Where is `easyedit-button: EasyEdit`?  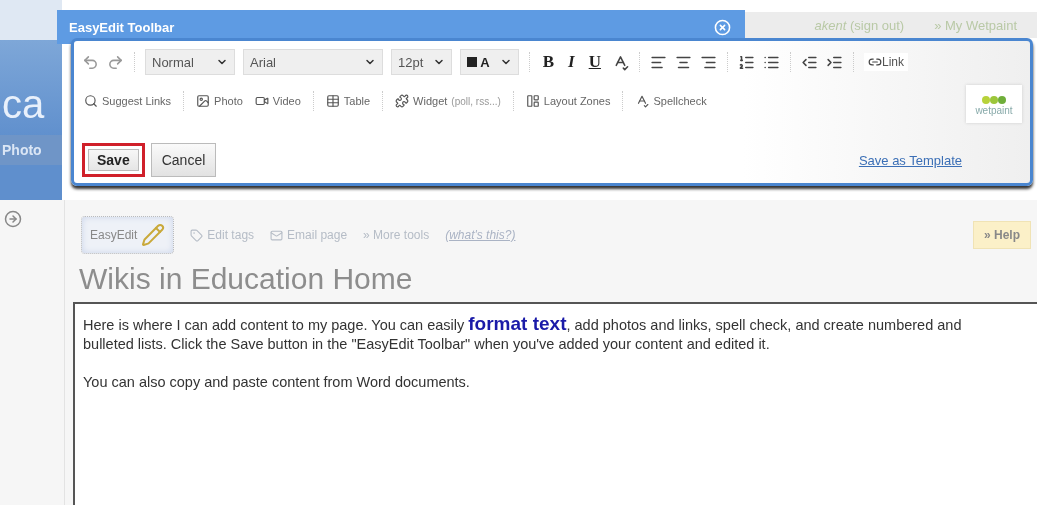 easyedit-button: EasyEdit is located at coordinates (128, 235).